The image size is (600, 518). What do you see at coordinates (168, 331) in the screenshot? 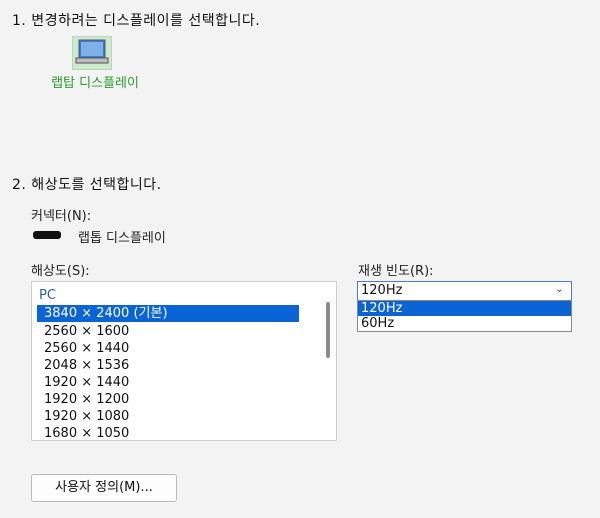
I see `resolution-option: 2560 × 1600` at bounding box center [168, 331].